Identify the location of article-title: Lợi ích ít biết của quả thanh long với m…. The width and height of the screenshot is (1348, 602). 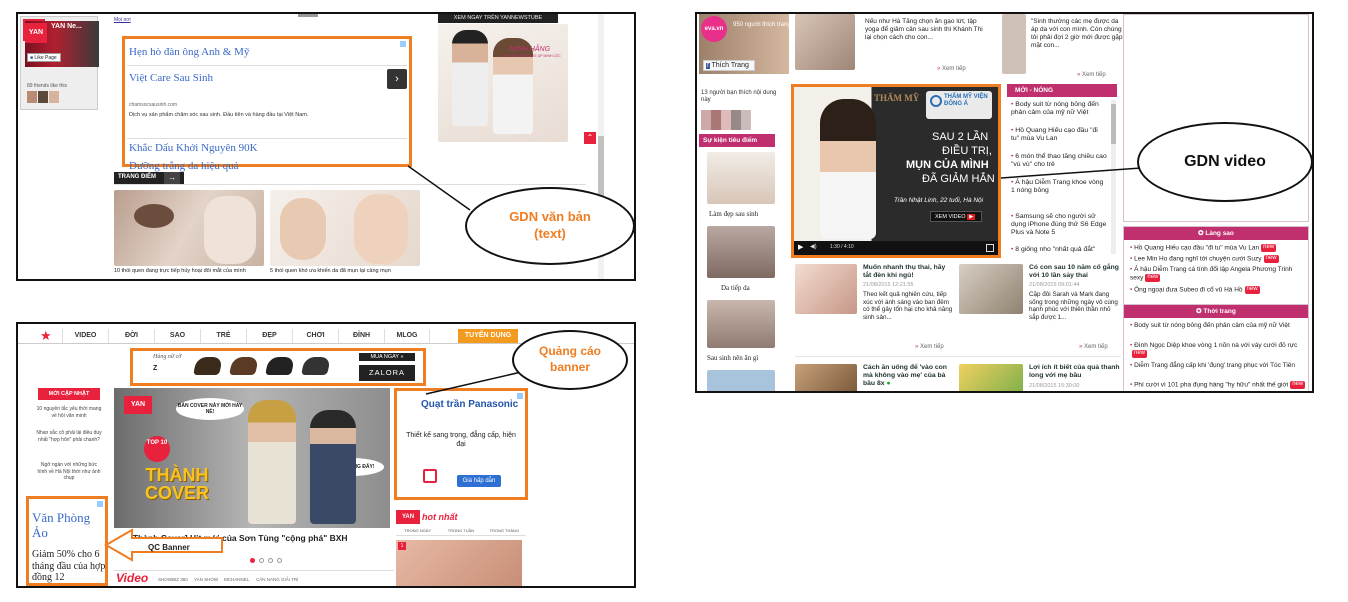
(1075, 372).